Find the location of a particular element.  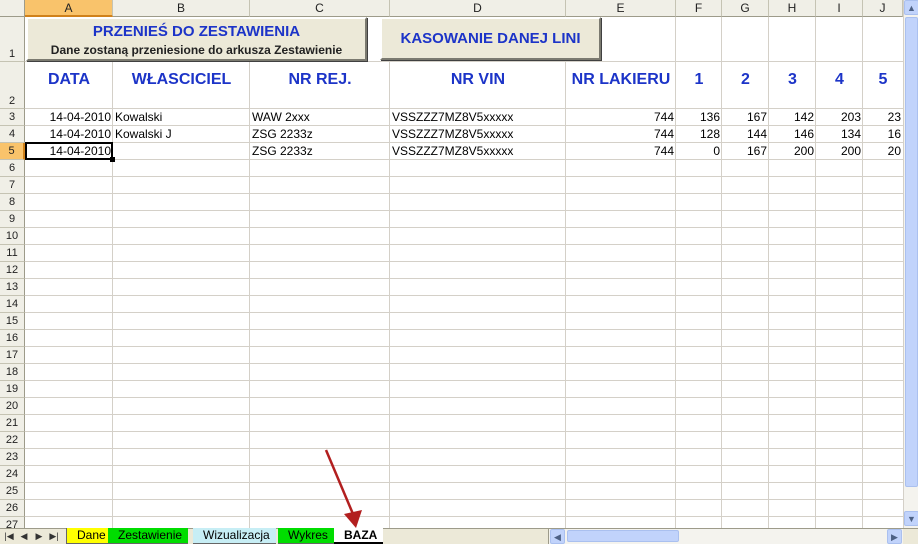

row-header: 20 is located at coordinates (12, 406).